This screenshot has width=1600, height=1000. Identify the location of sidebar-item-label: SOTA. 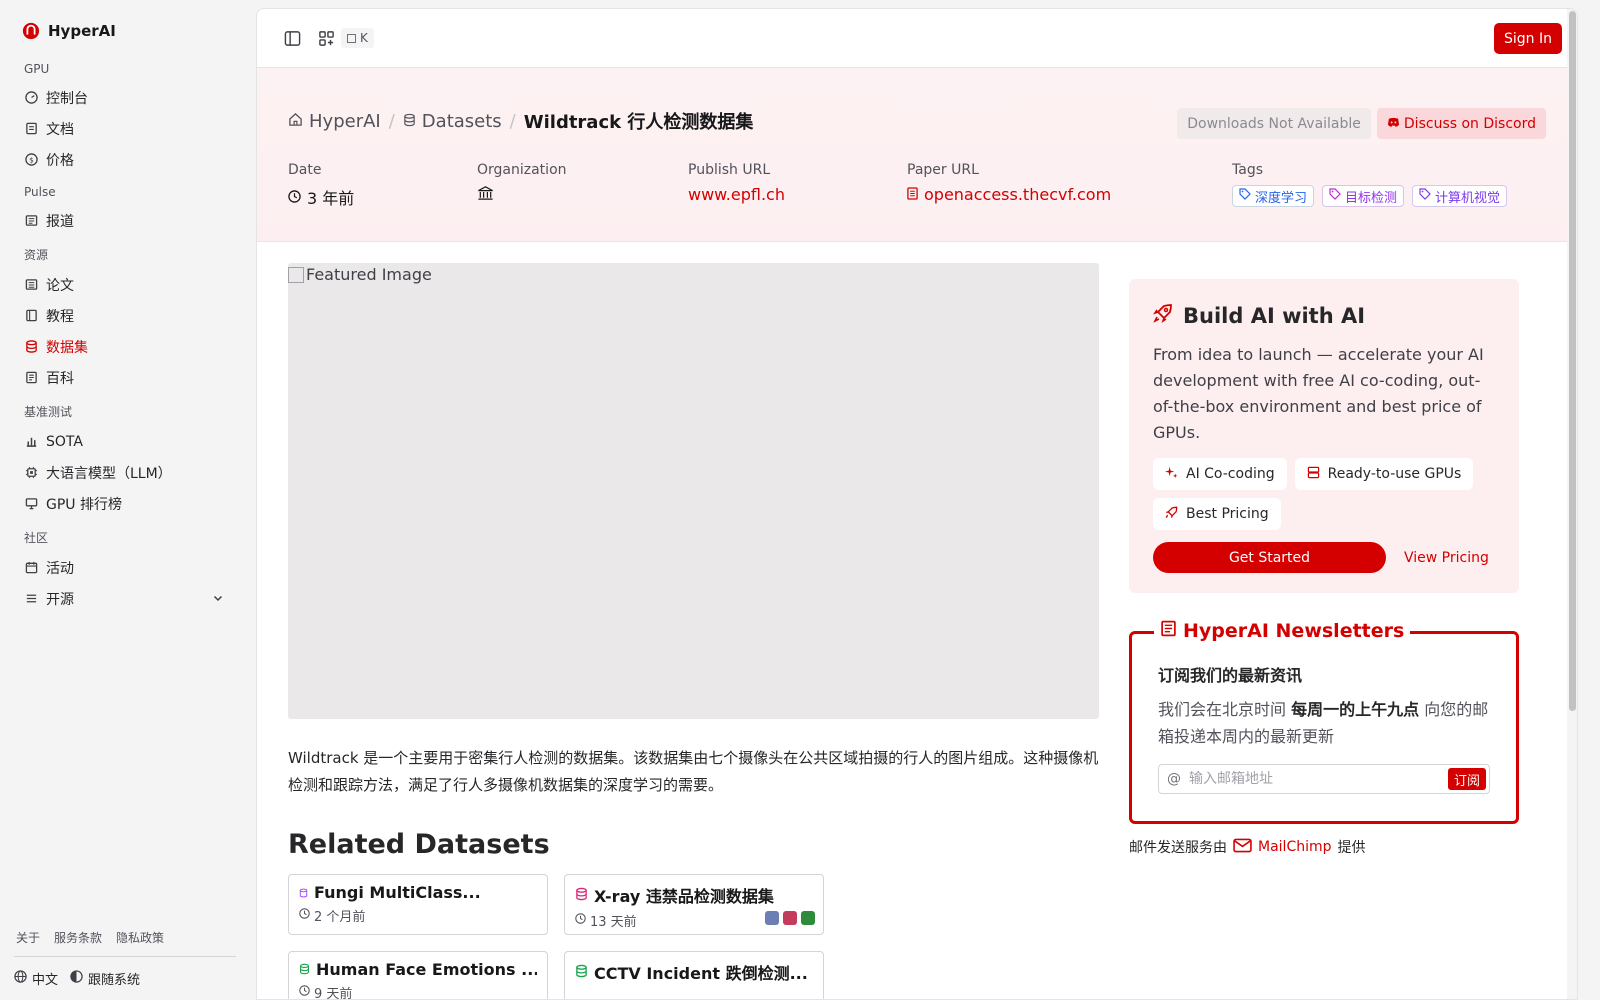
(64, 441).